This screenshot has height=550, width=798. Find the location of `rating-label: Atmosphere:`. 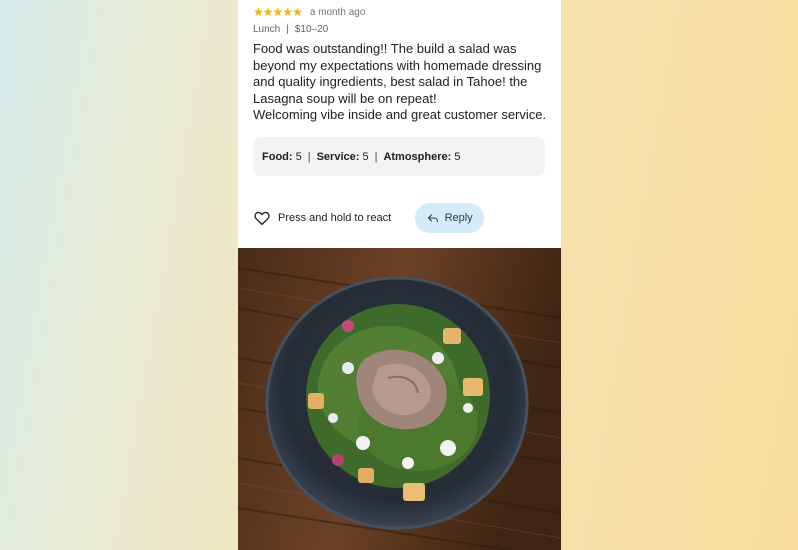

rating-label: Atmosphere: is located at coordinates (417, 156).